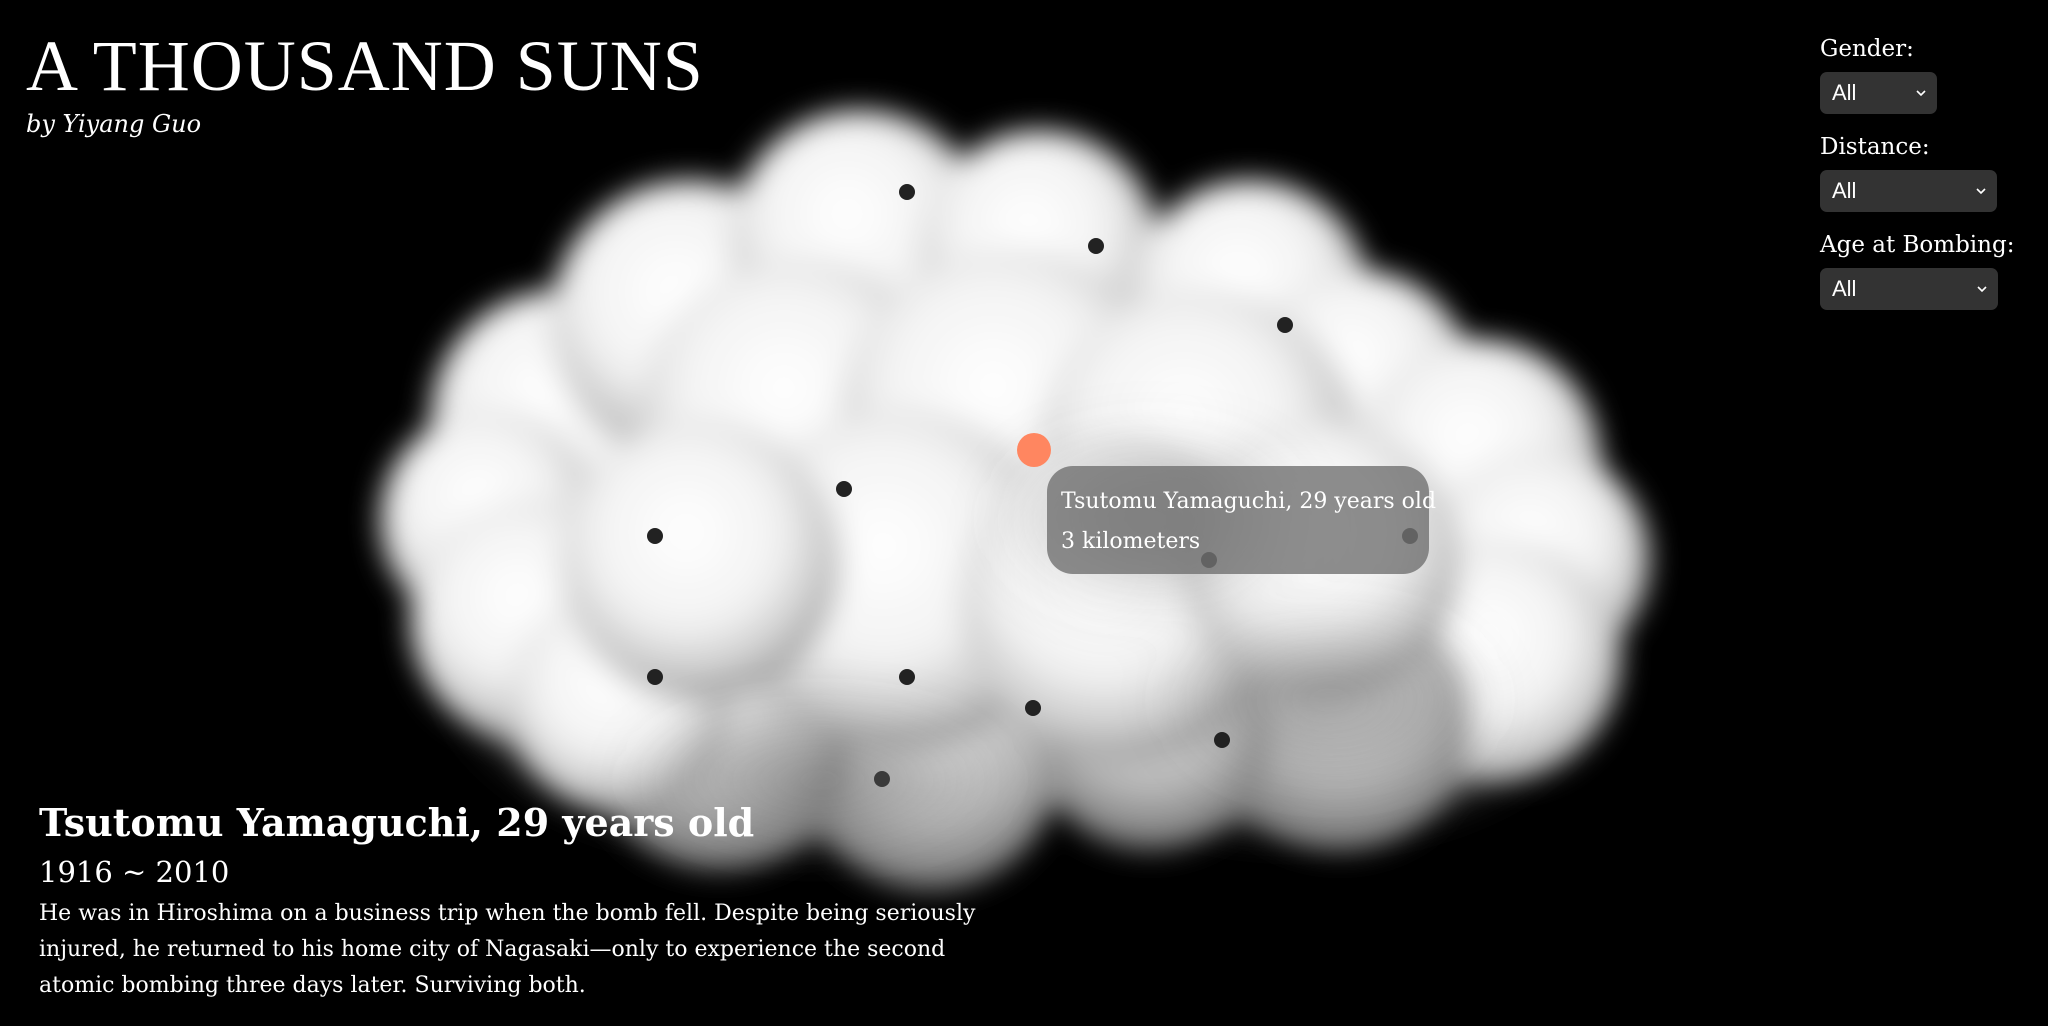  Describe the element at coordinates (1844, 288) in the screenshot. I see `age-select-value: All` at that location.